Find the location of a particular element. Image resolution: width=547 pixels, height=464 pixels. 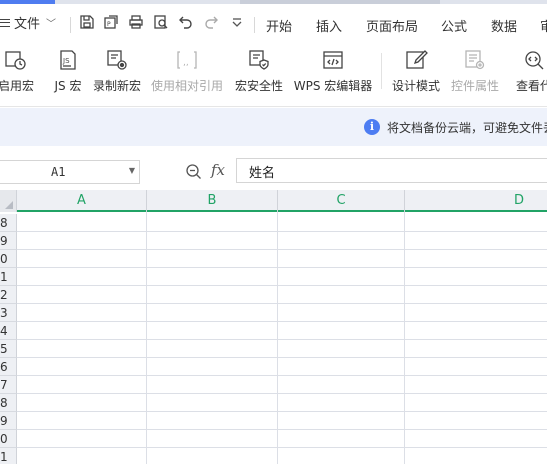

caret-down-icon: ▼ is located at coordinates (132, 170).